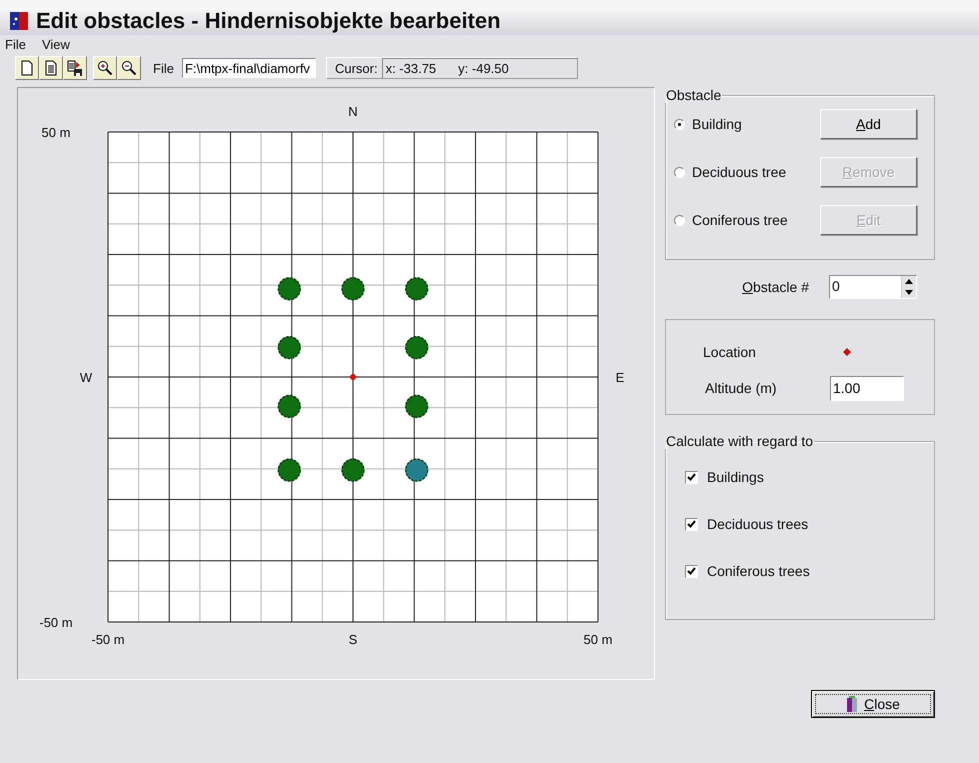 This screenshot has width=979, height=763. What do you see at coordinates (56, 132) in the screenshot?
I see `y-axis-label: 50 m` at bounding box center [56, 132].